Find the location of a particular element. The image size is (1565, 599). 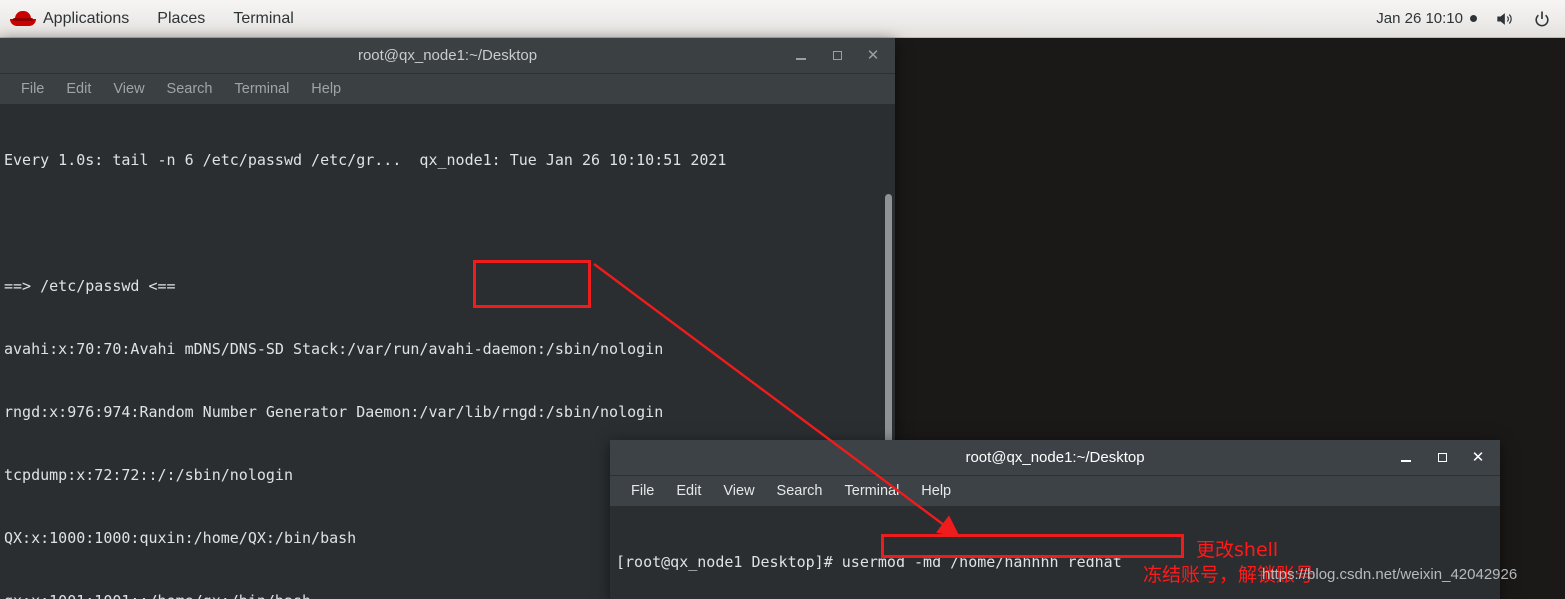

applications-menu-label: Applications is located at coordinates (86, 18).